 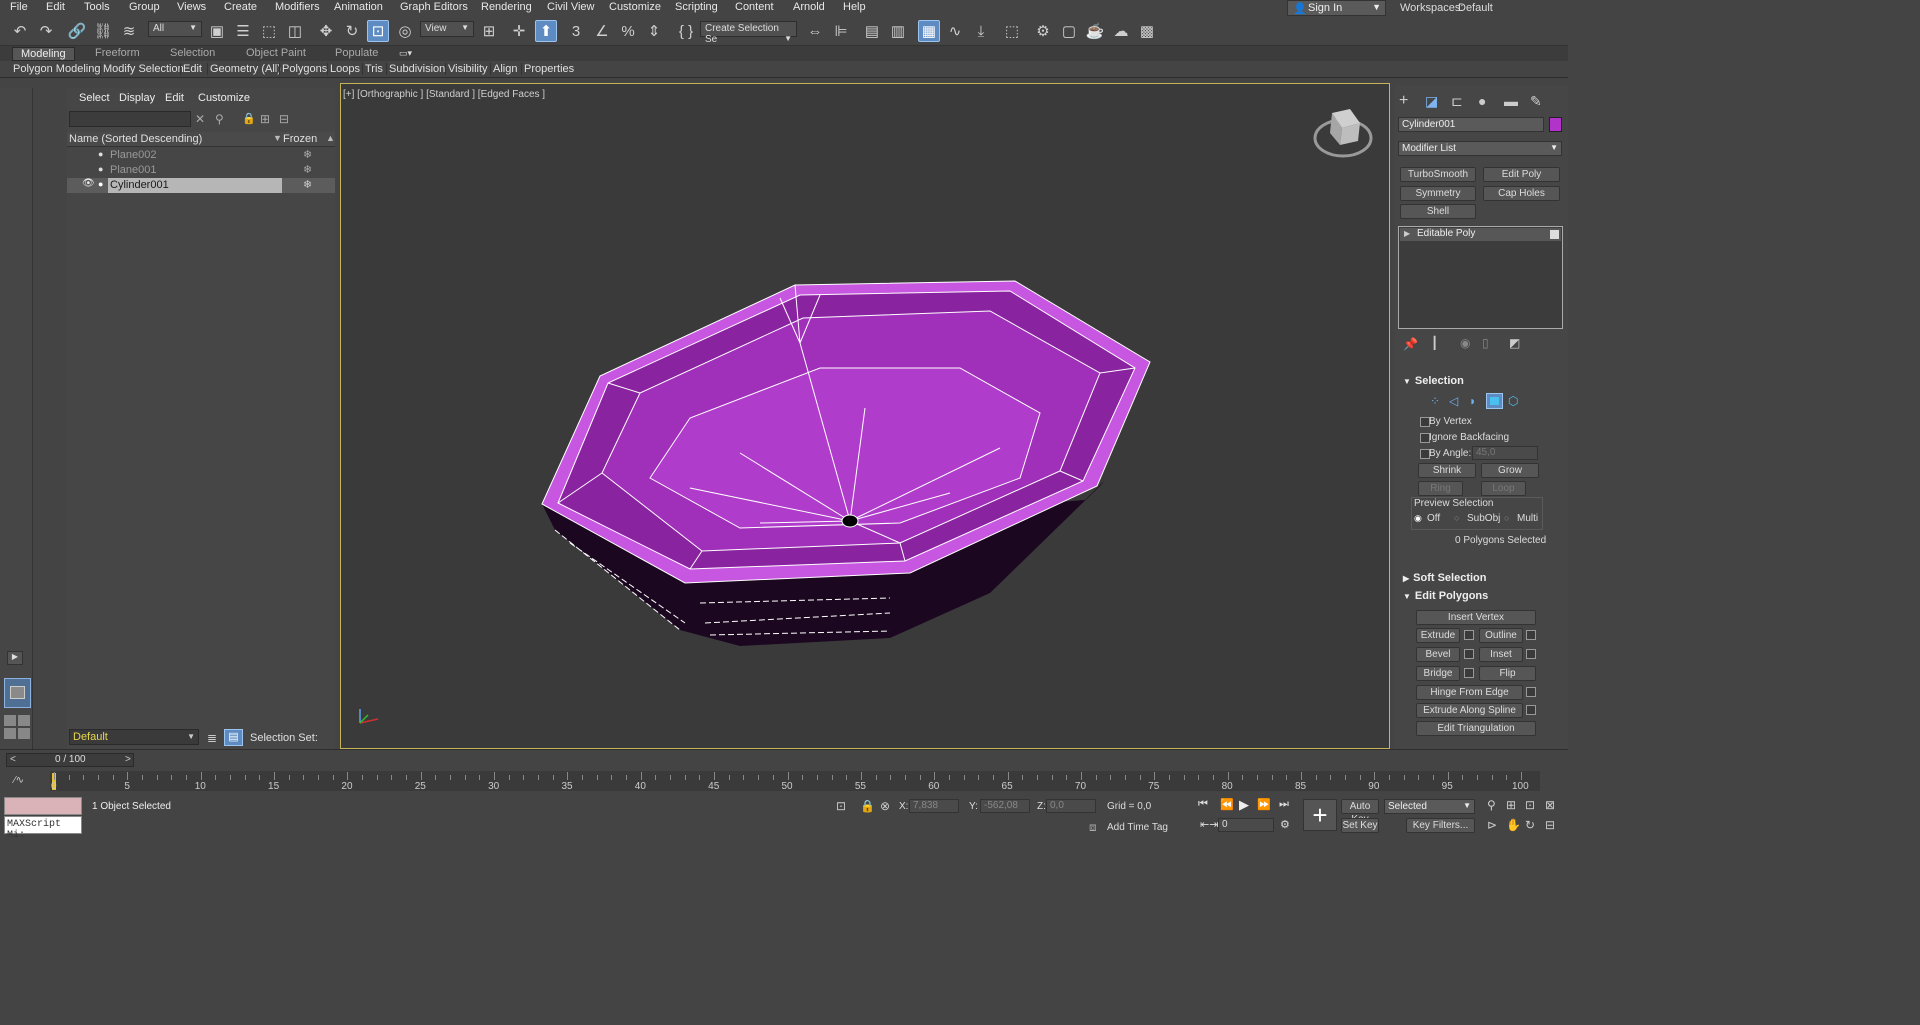 I want to click on edit-triangulation-button: Edit Triangulation, so click(x=1476, y=728).